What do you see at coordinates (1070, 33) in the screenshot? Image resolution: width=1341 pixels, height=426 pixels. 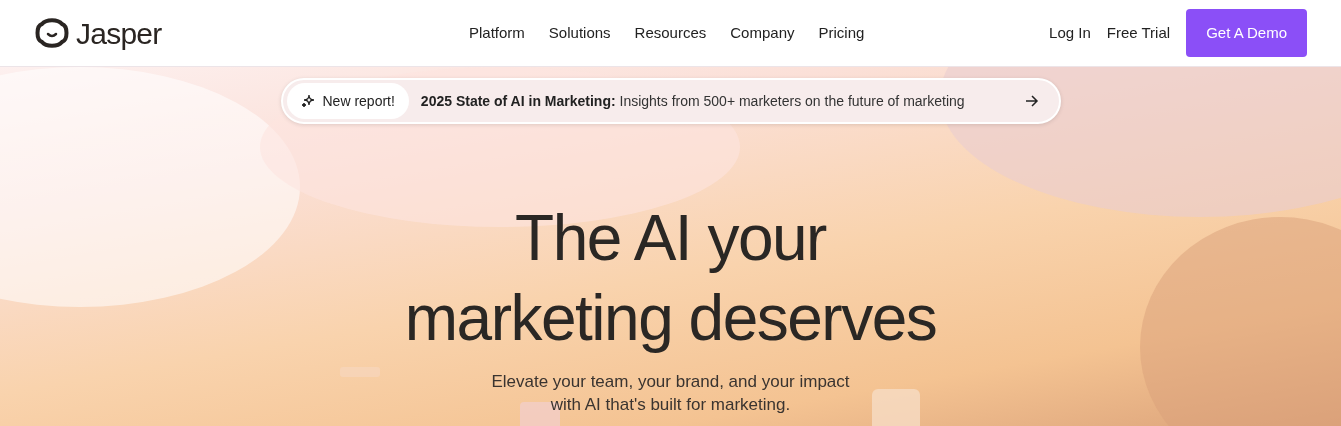 I see `nav-link: Log In` at bounding box center [1070, 33].